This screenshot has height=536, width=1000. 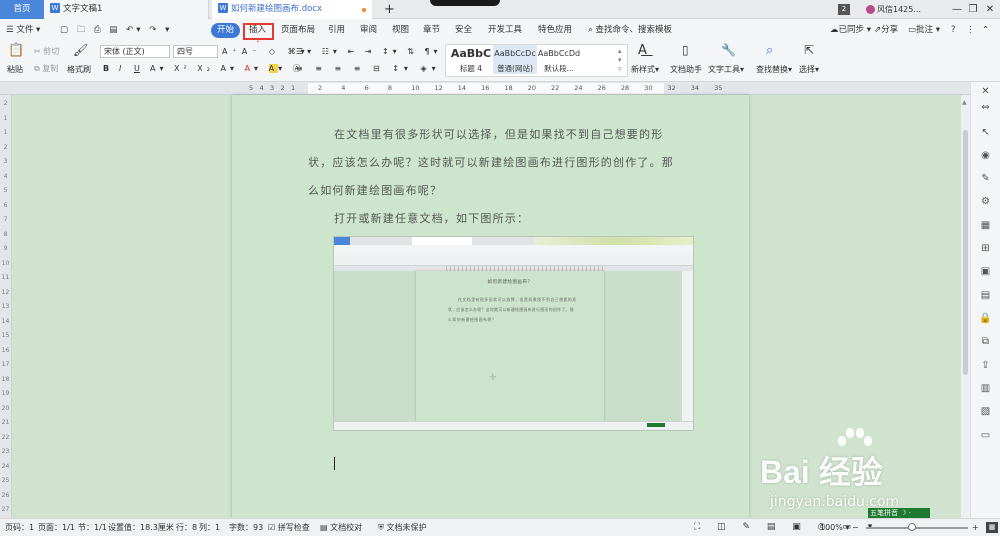 I want to click on format-painter-button: 格式刷, so click(x=79, y=69).